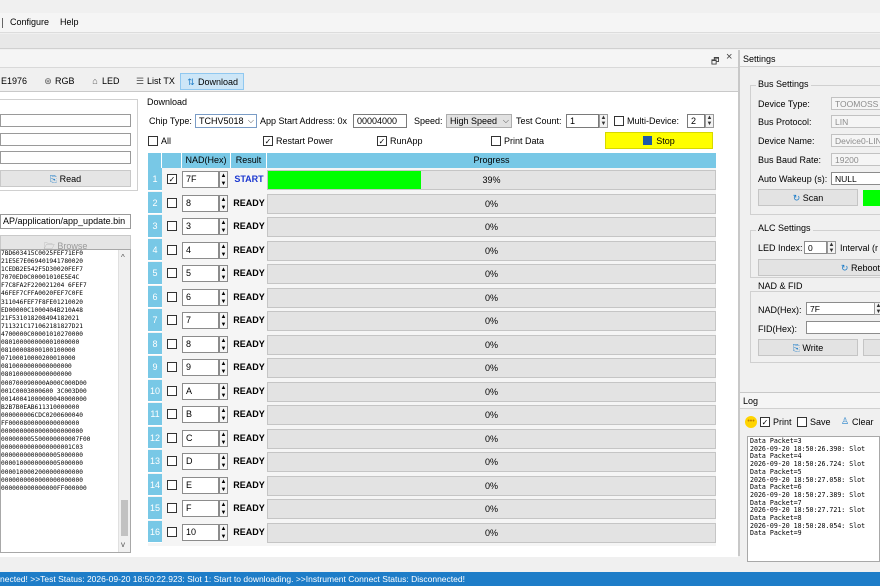 The width and height of the screenshot is (880, 586). Describe the element at coordinates (696, 121) in the screenshot. I see `multi-device-input: 2` at that location.